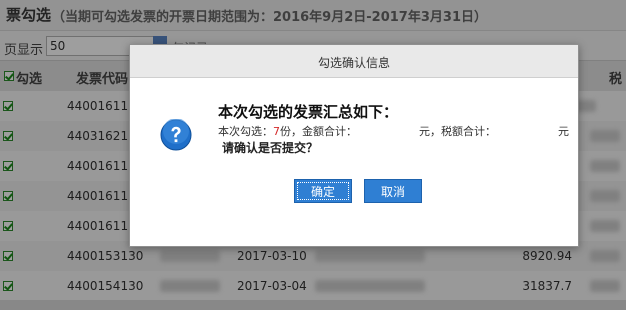  I want to click on tax-unit: 元, so click(563, 131).